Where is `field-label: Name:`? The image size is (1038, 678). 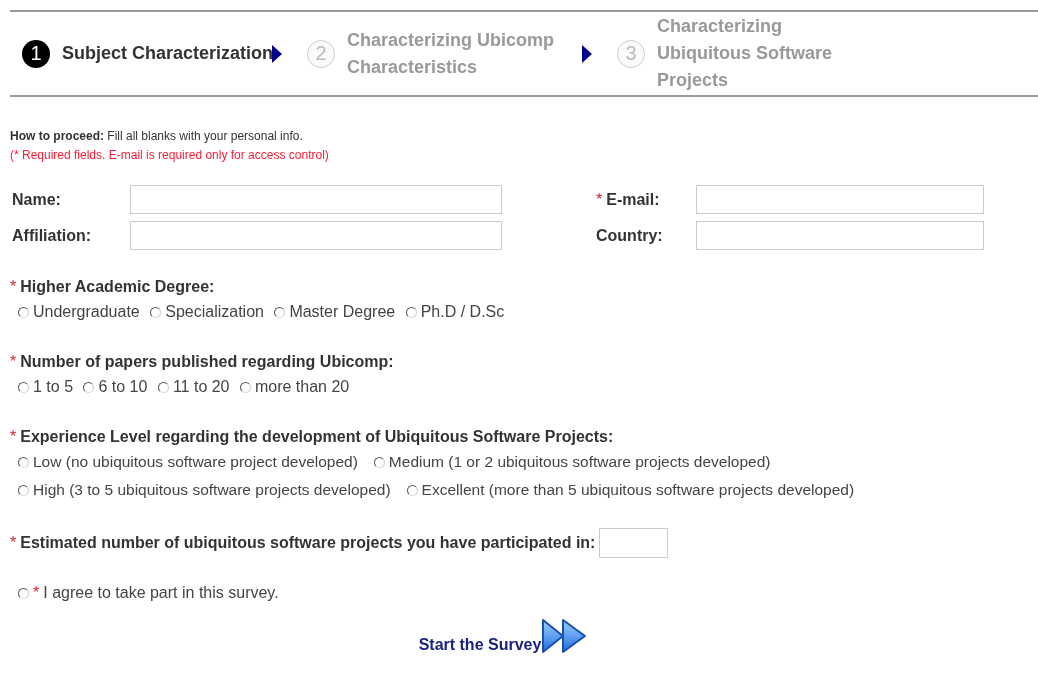 field-label: Name: is located at coordinates (36, 199).